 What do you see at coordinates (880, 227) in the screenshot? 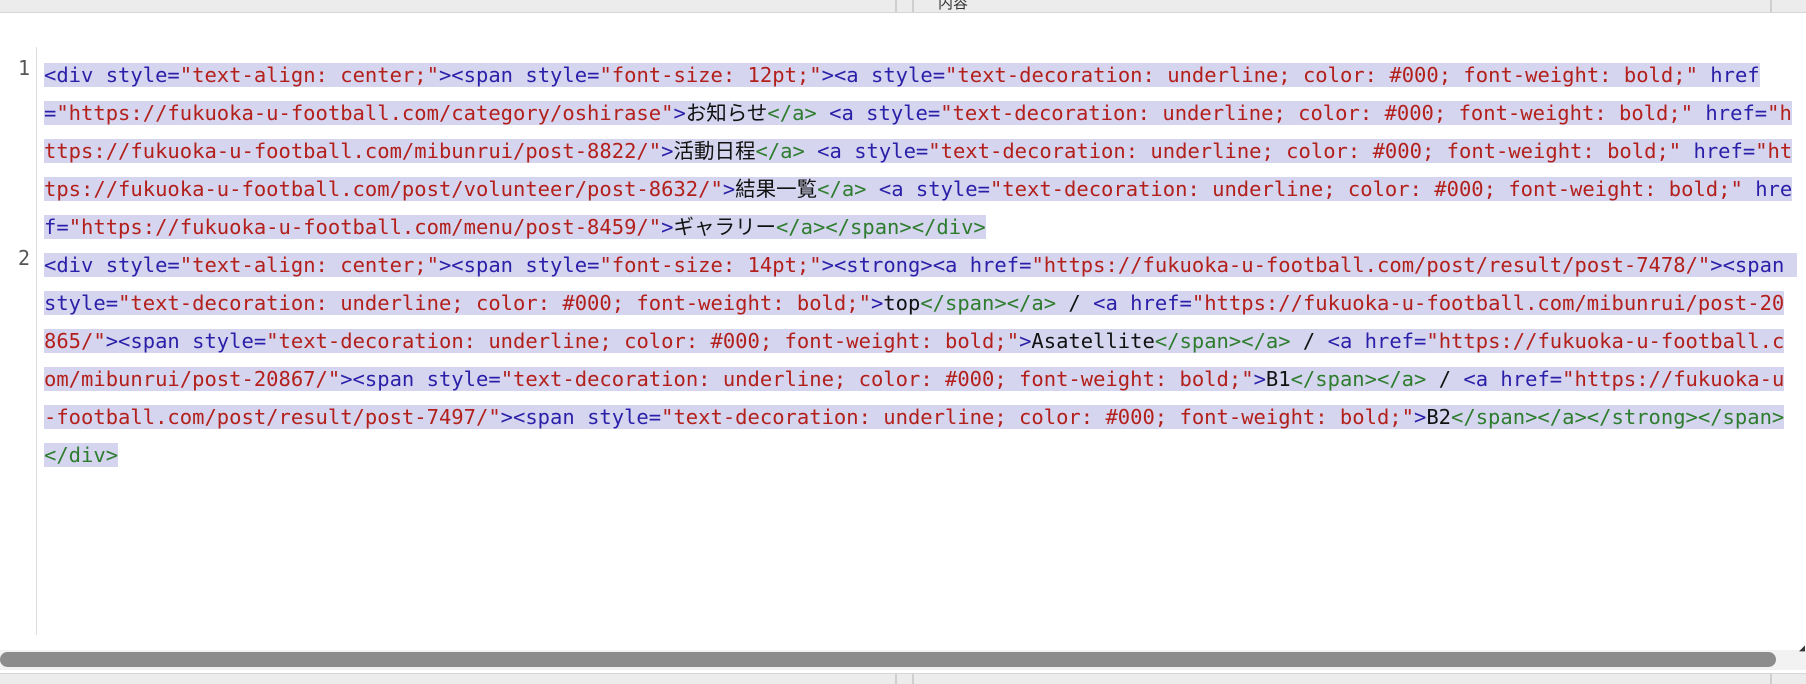
I see `code-token: </a></span></div>` at bounding box center [880, 227].